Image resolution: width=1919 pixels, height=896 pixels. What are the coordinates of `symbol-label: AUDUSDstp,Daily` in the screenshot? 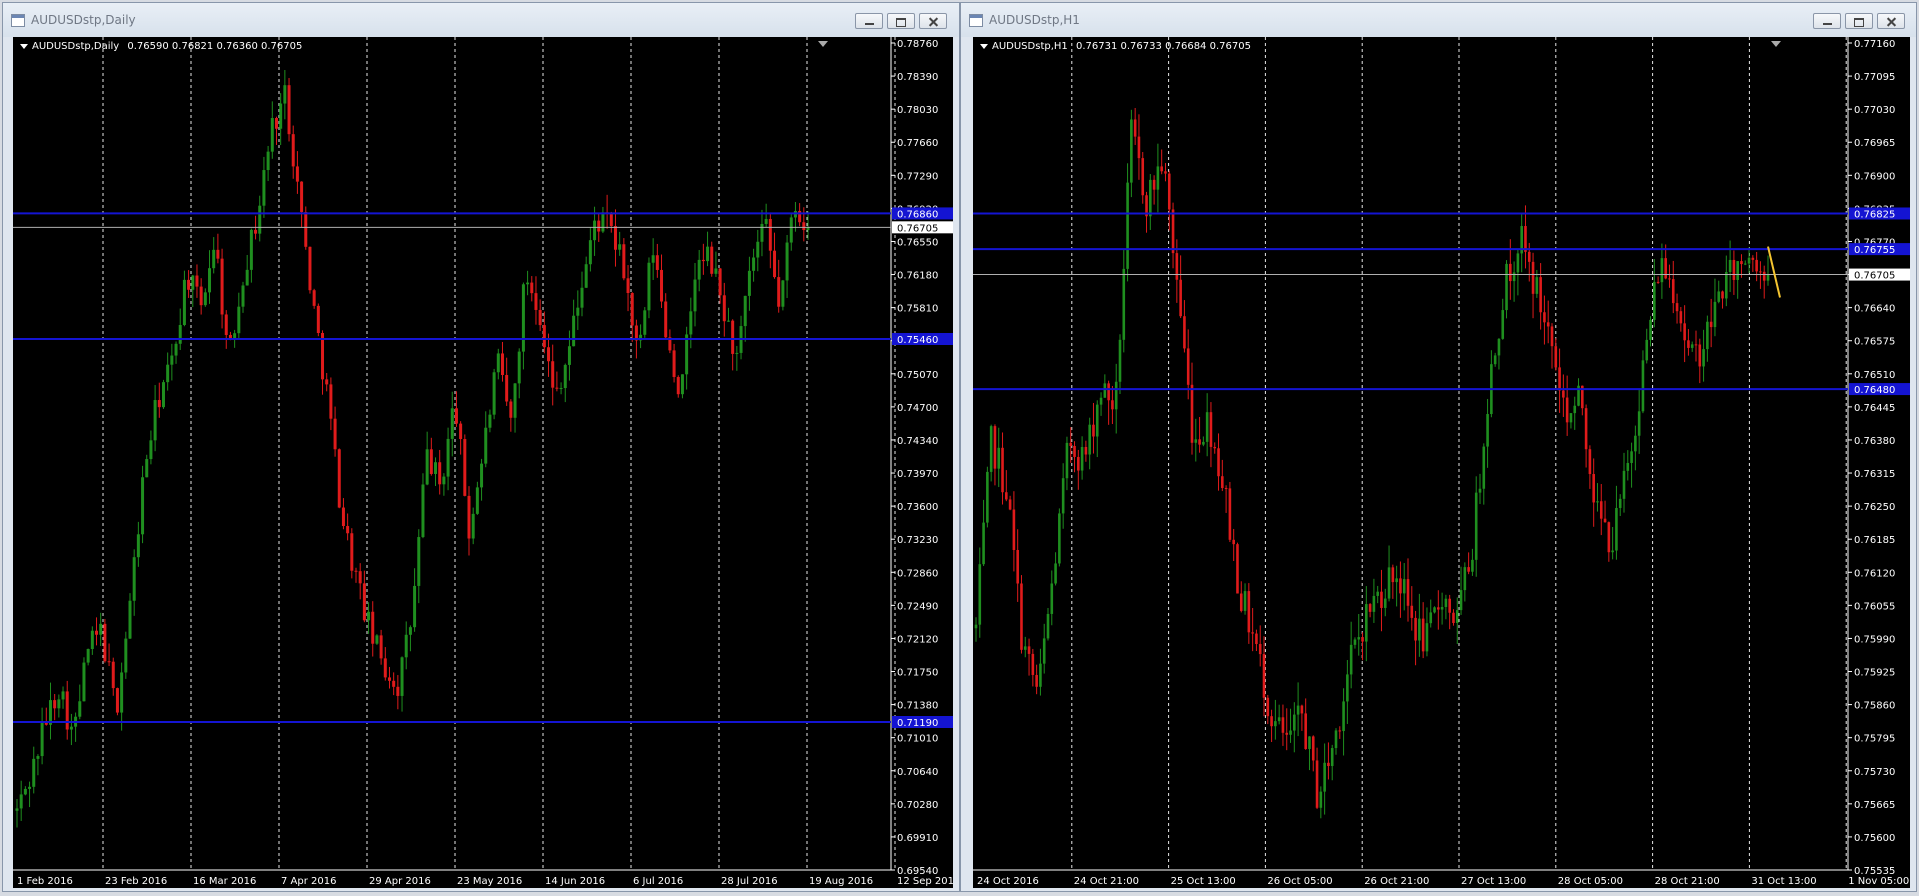 It's located at (76, 46).